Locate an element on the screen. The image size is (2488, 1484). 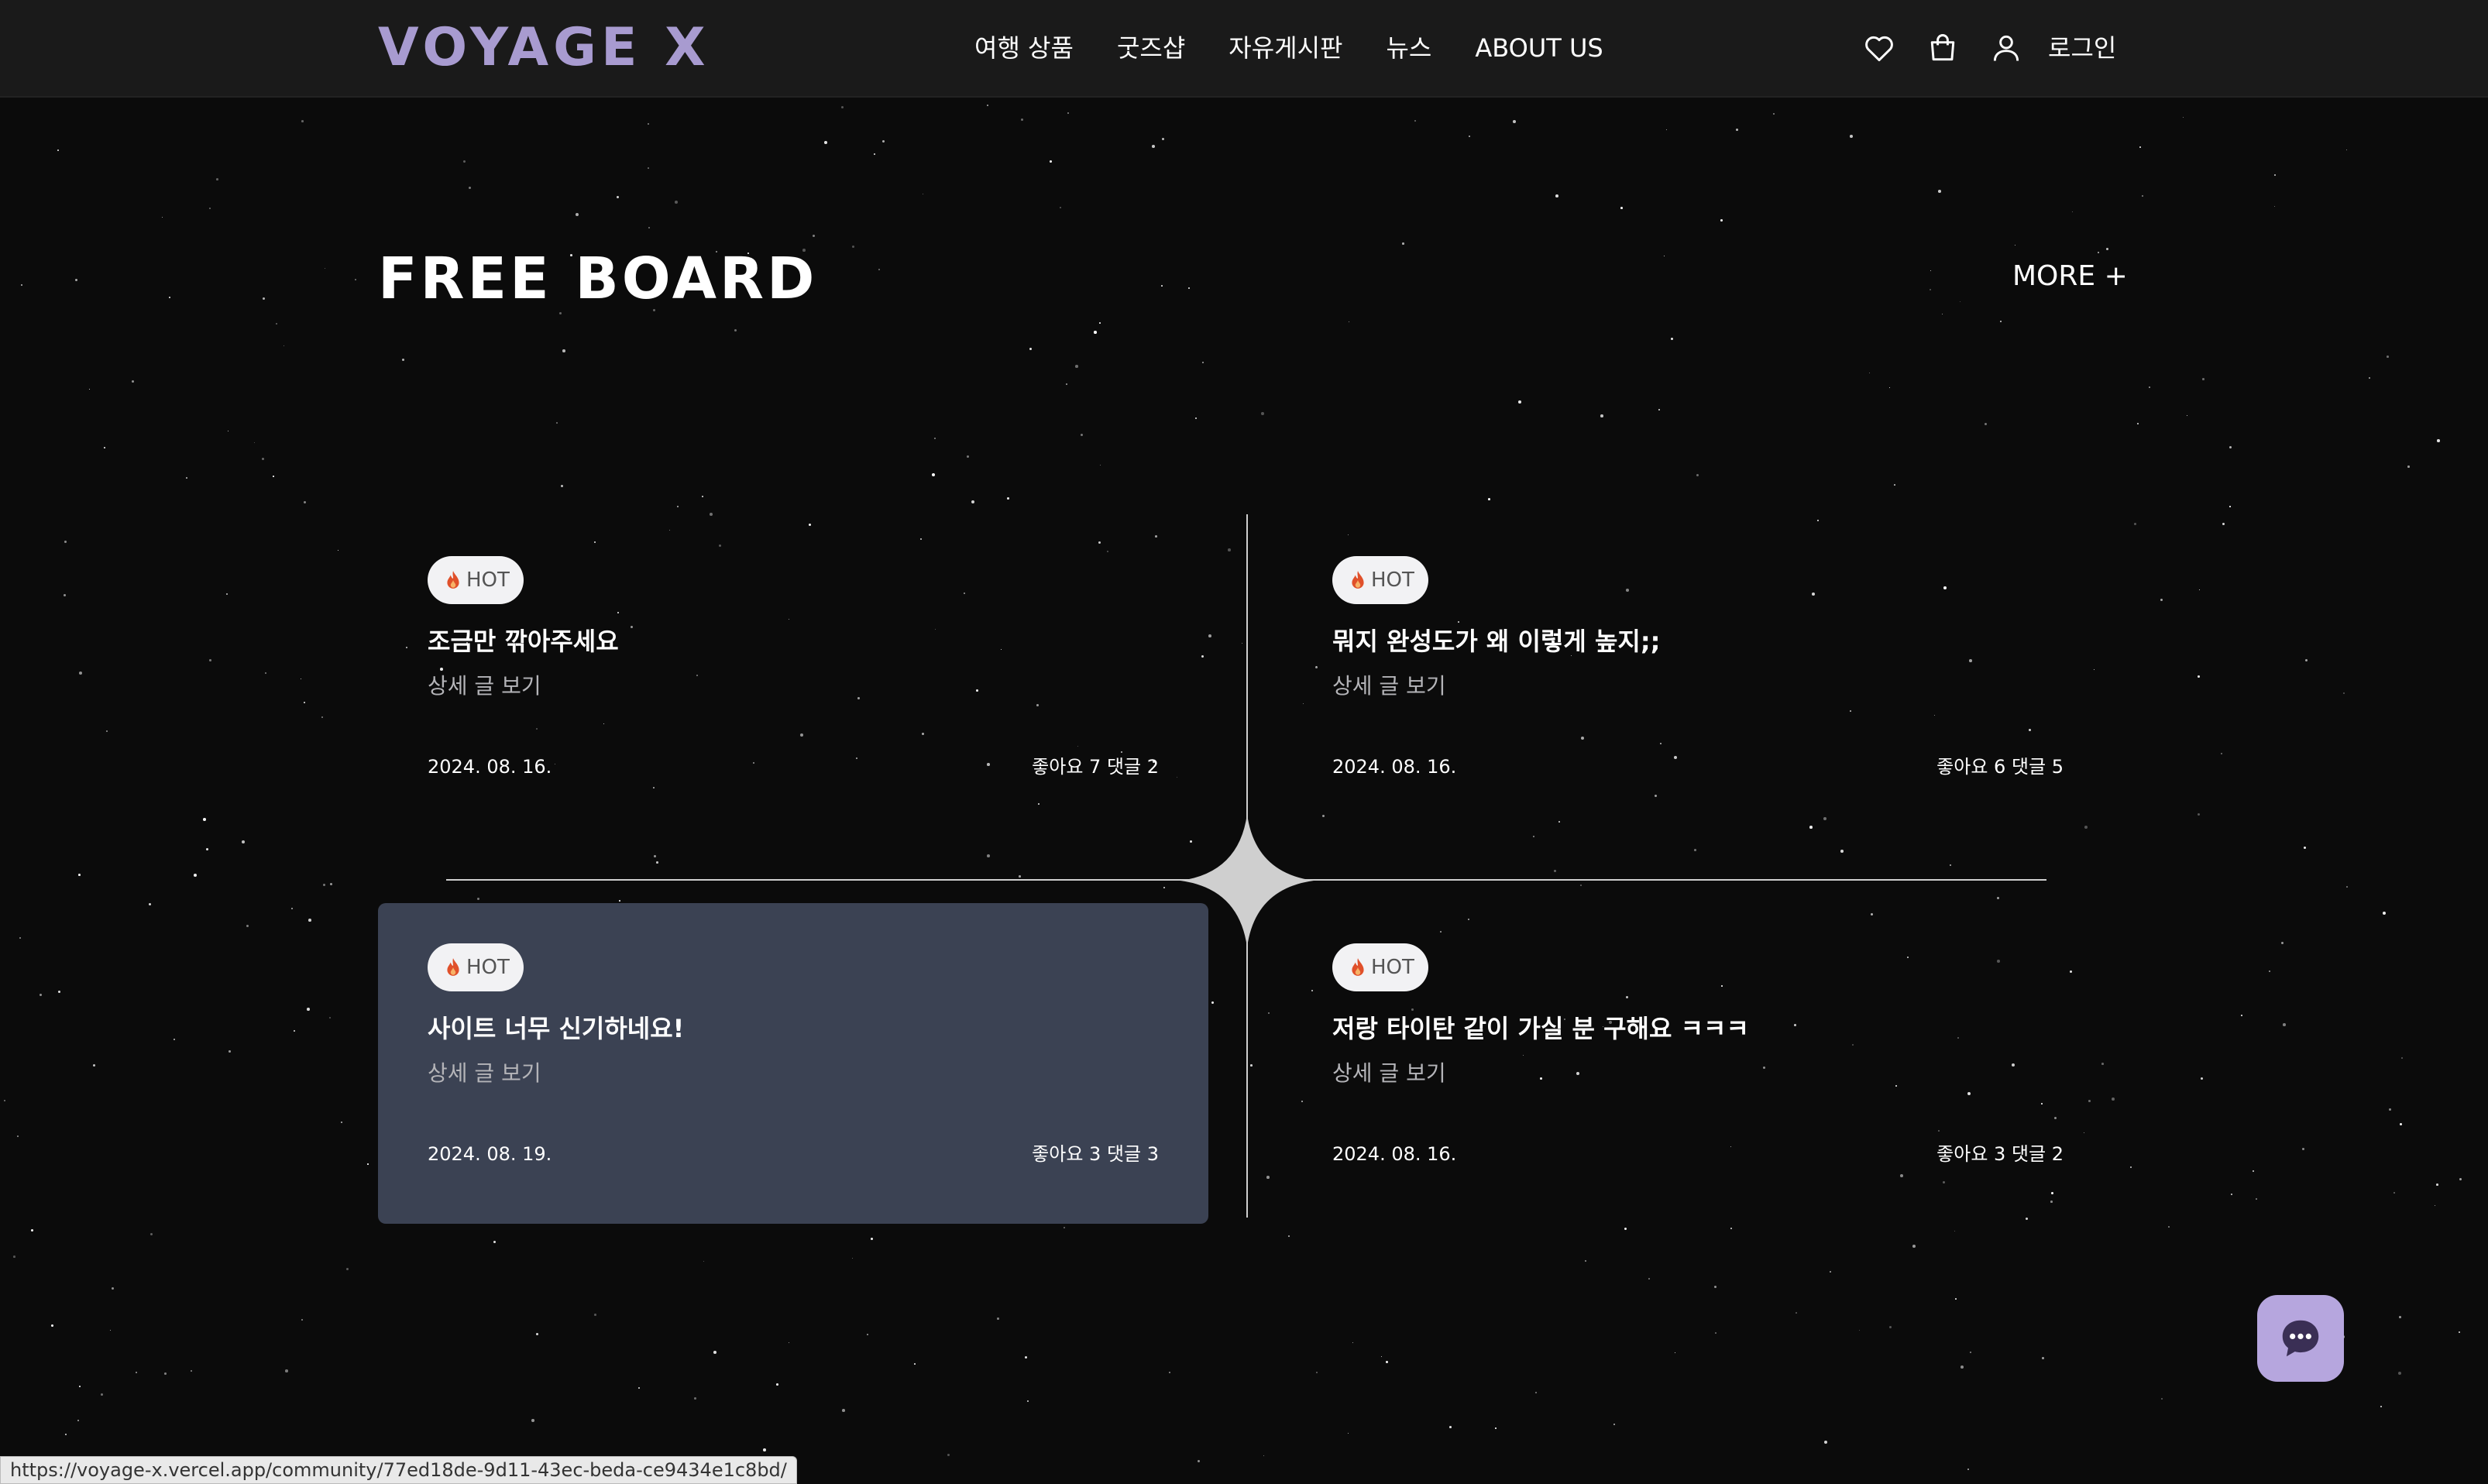
hot-badge: HOT is located at coordinates (1380, 967).